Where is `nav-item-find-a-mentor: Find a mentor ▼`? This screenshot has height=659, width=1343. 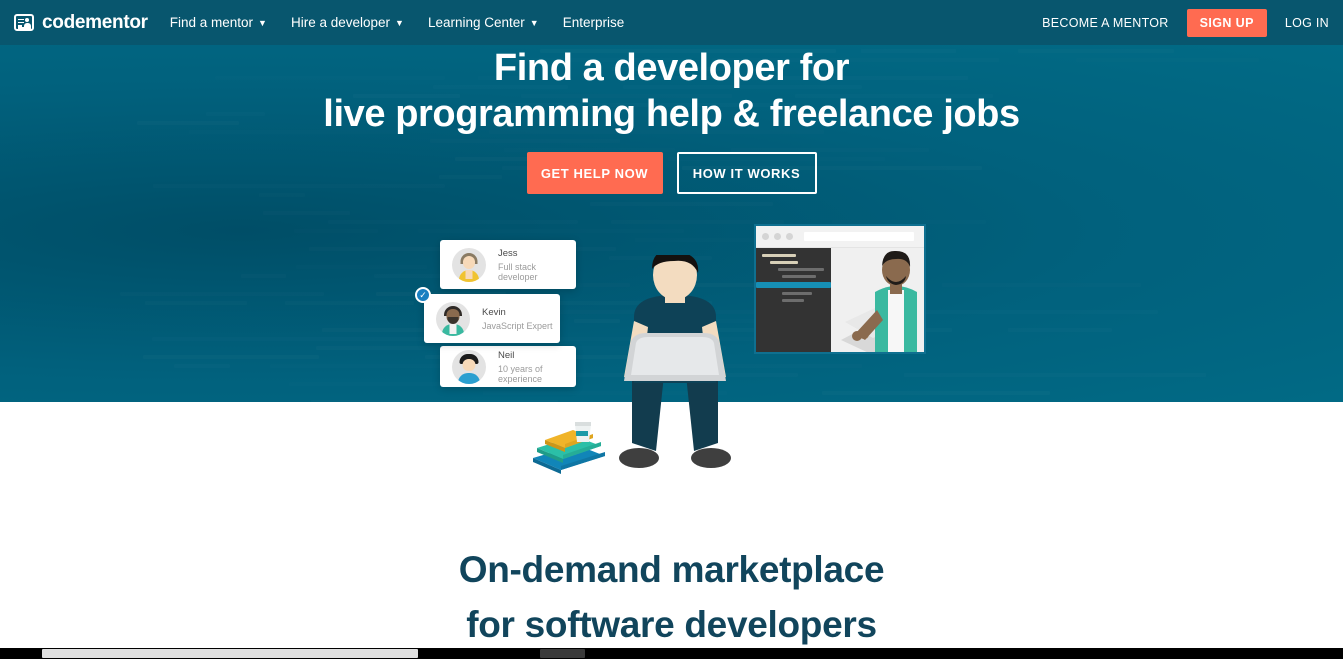
nav-item-find-a-mentor: Find a mentor ▼ is located at coordinates (218, 22).